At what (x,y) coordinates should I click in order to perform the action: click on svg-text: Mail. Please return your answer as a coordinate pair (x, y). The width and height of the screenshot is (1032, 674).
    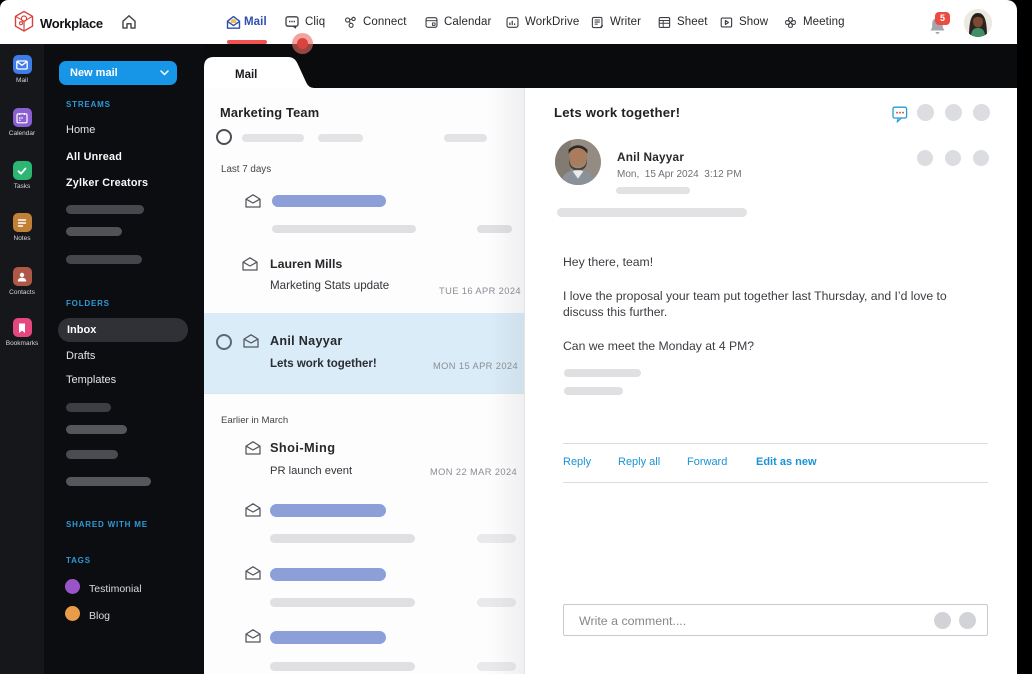
    Looking at the image, I should click on (246, 75).